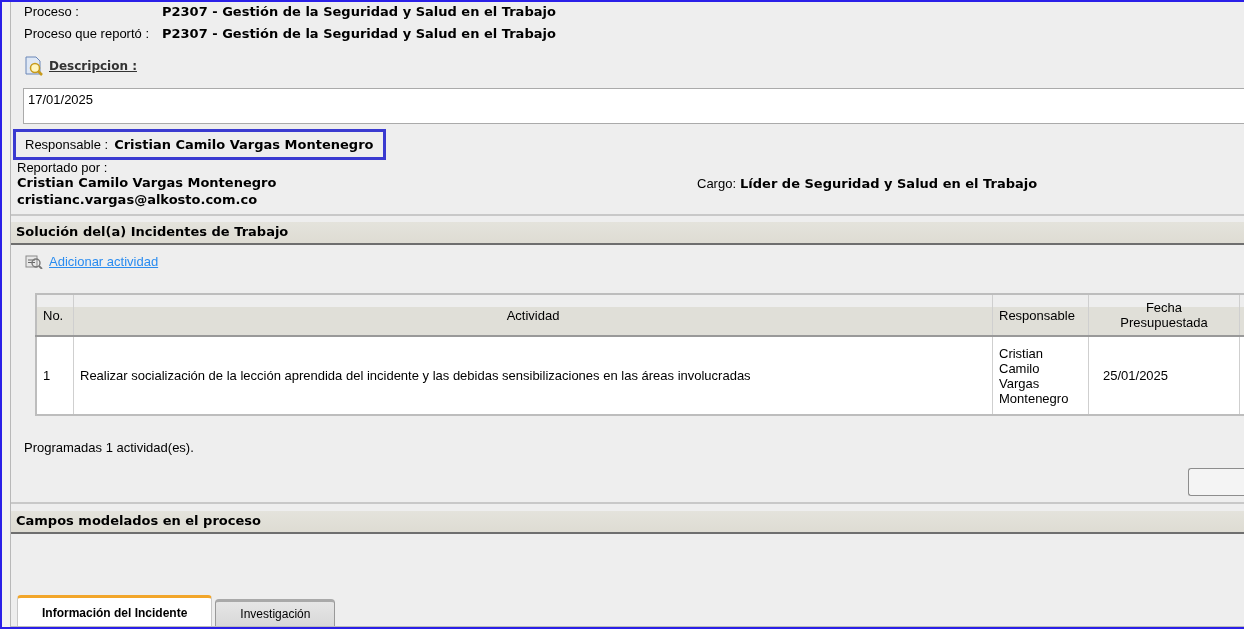 The height and width of the screenshot is (629, 1244). I want to click on field-label: Reportado por :, so click(63, 167).